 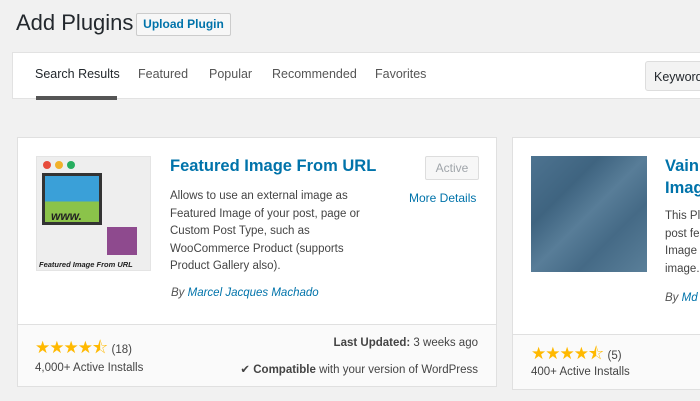 What do you see at coordinates (230, 74) in the screenshot?
I see `tab-popular: Popular` at bounding box center [230, 74].